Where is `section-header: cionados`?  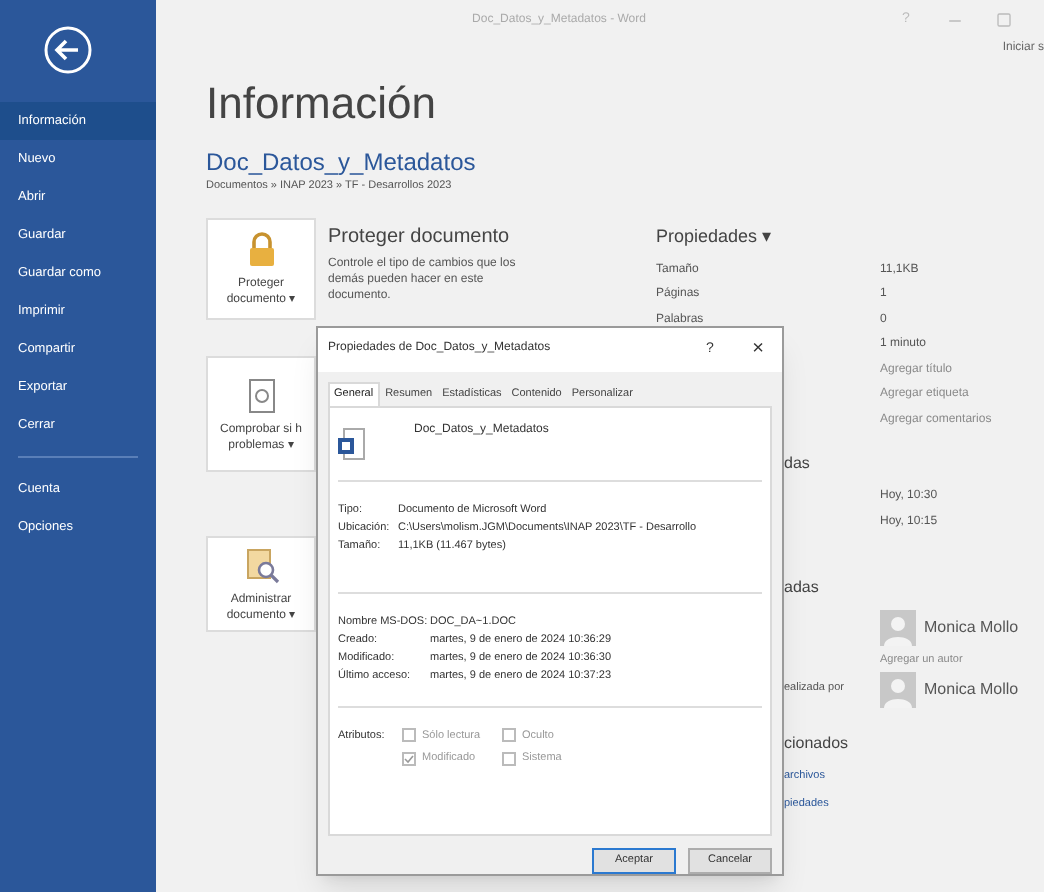 section-header: cionados is located at coordinates (816, 743).